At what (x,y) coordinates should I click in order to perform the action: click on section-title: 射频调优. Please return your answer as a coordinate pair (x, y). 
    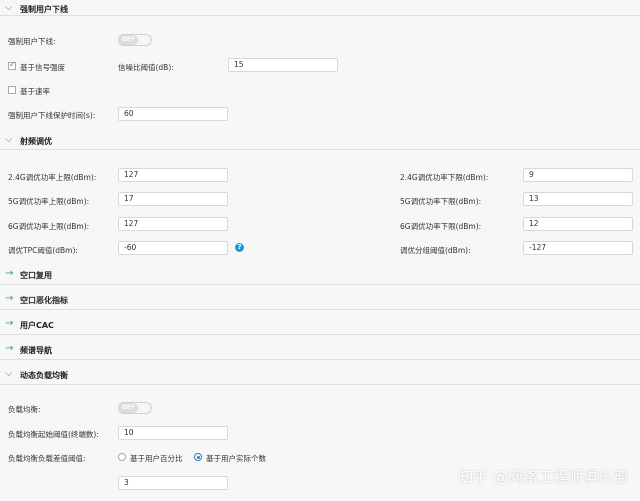
    Looking at the image, I should click on (36, 141).